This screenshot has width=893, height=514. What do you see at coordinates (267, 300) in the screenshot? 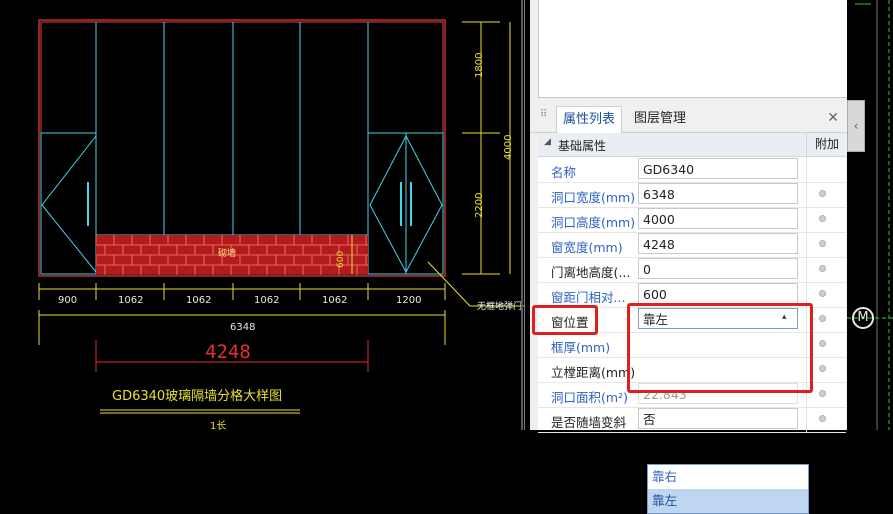
I see `dim-1062-c: 1062` at bounding box center [267, 300].